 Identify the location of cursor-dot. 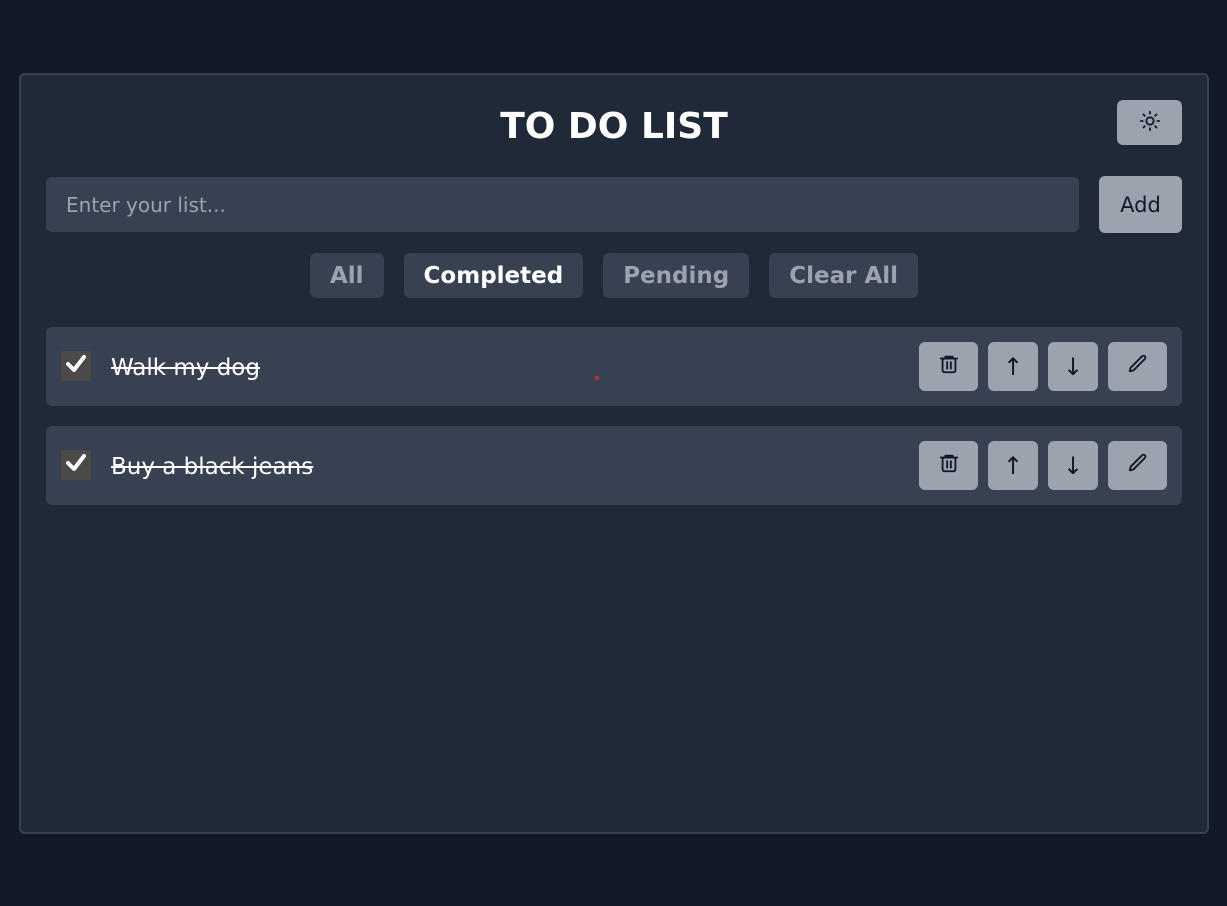
(597, 378).